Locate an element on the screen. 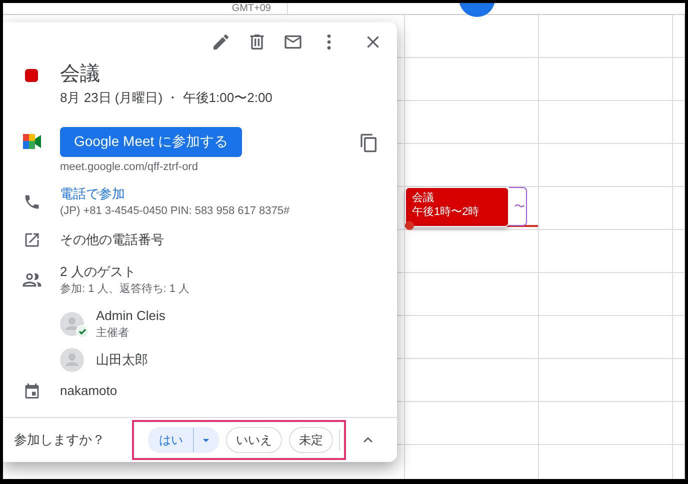 This screenshot has width=688, height=484. guest-status-summary: 参加: 1 人、返答待ち: 1 人 is located at coordinates (125, 289).